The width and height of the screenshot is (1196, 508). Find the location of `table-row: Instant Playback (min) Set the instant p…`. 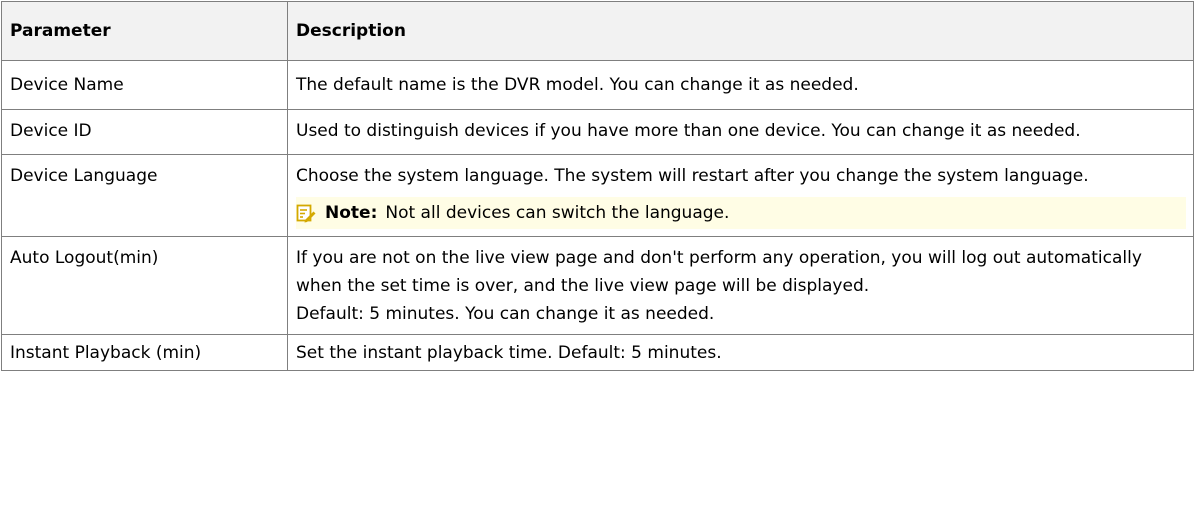

table-row: Instant Playback (min) Set the instant p… is located at coordinates (597, 352).